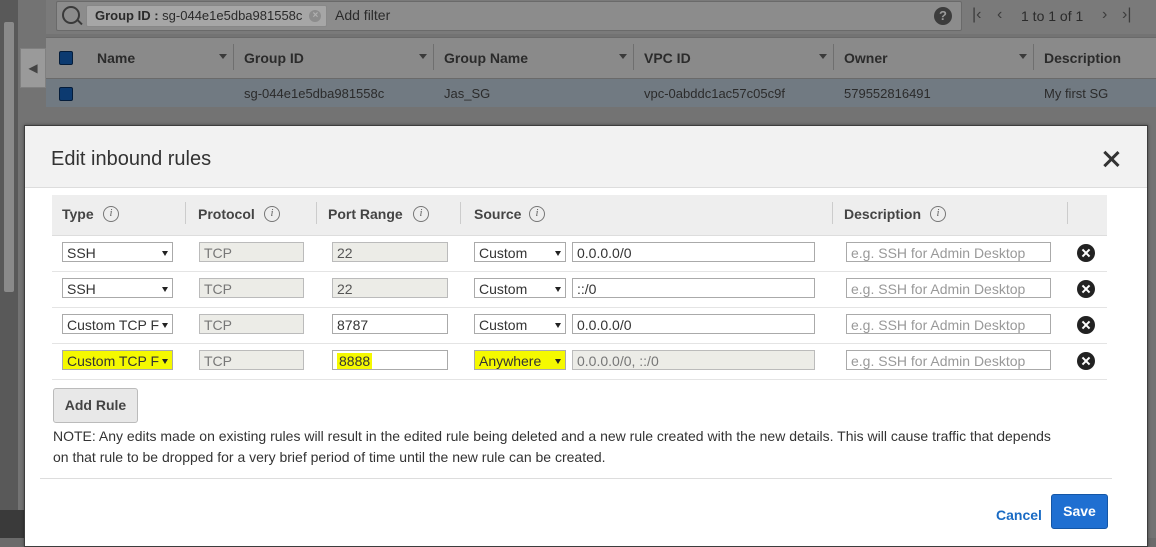 The image size is (1156, 547). I want to click on cell-group-id: sg-044e1e5dba981558c, so click(314, 93).